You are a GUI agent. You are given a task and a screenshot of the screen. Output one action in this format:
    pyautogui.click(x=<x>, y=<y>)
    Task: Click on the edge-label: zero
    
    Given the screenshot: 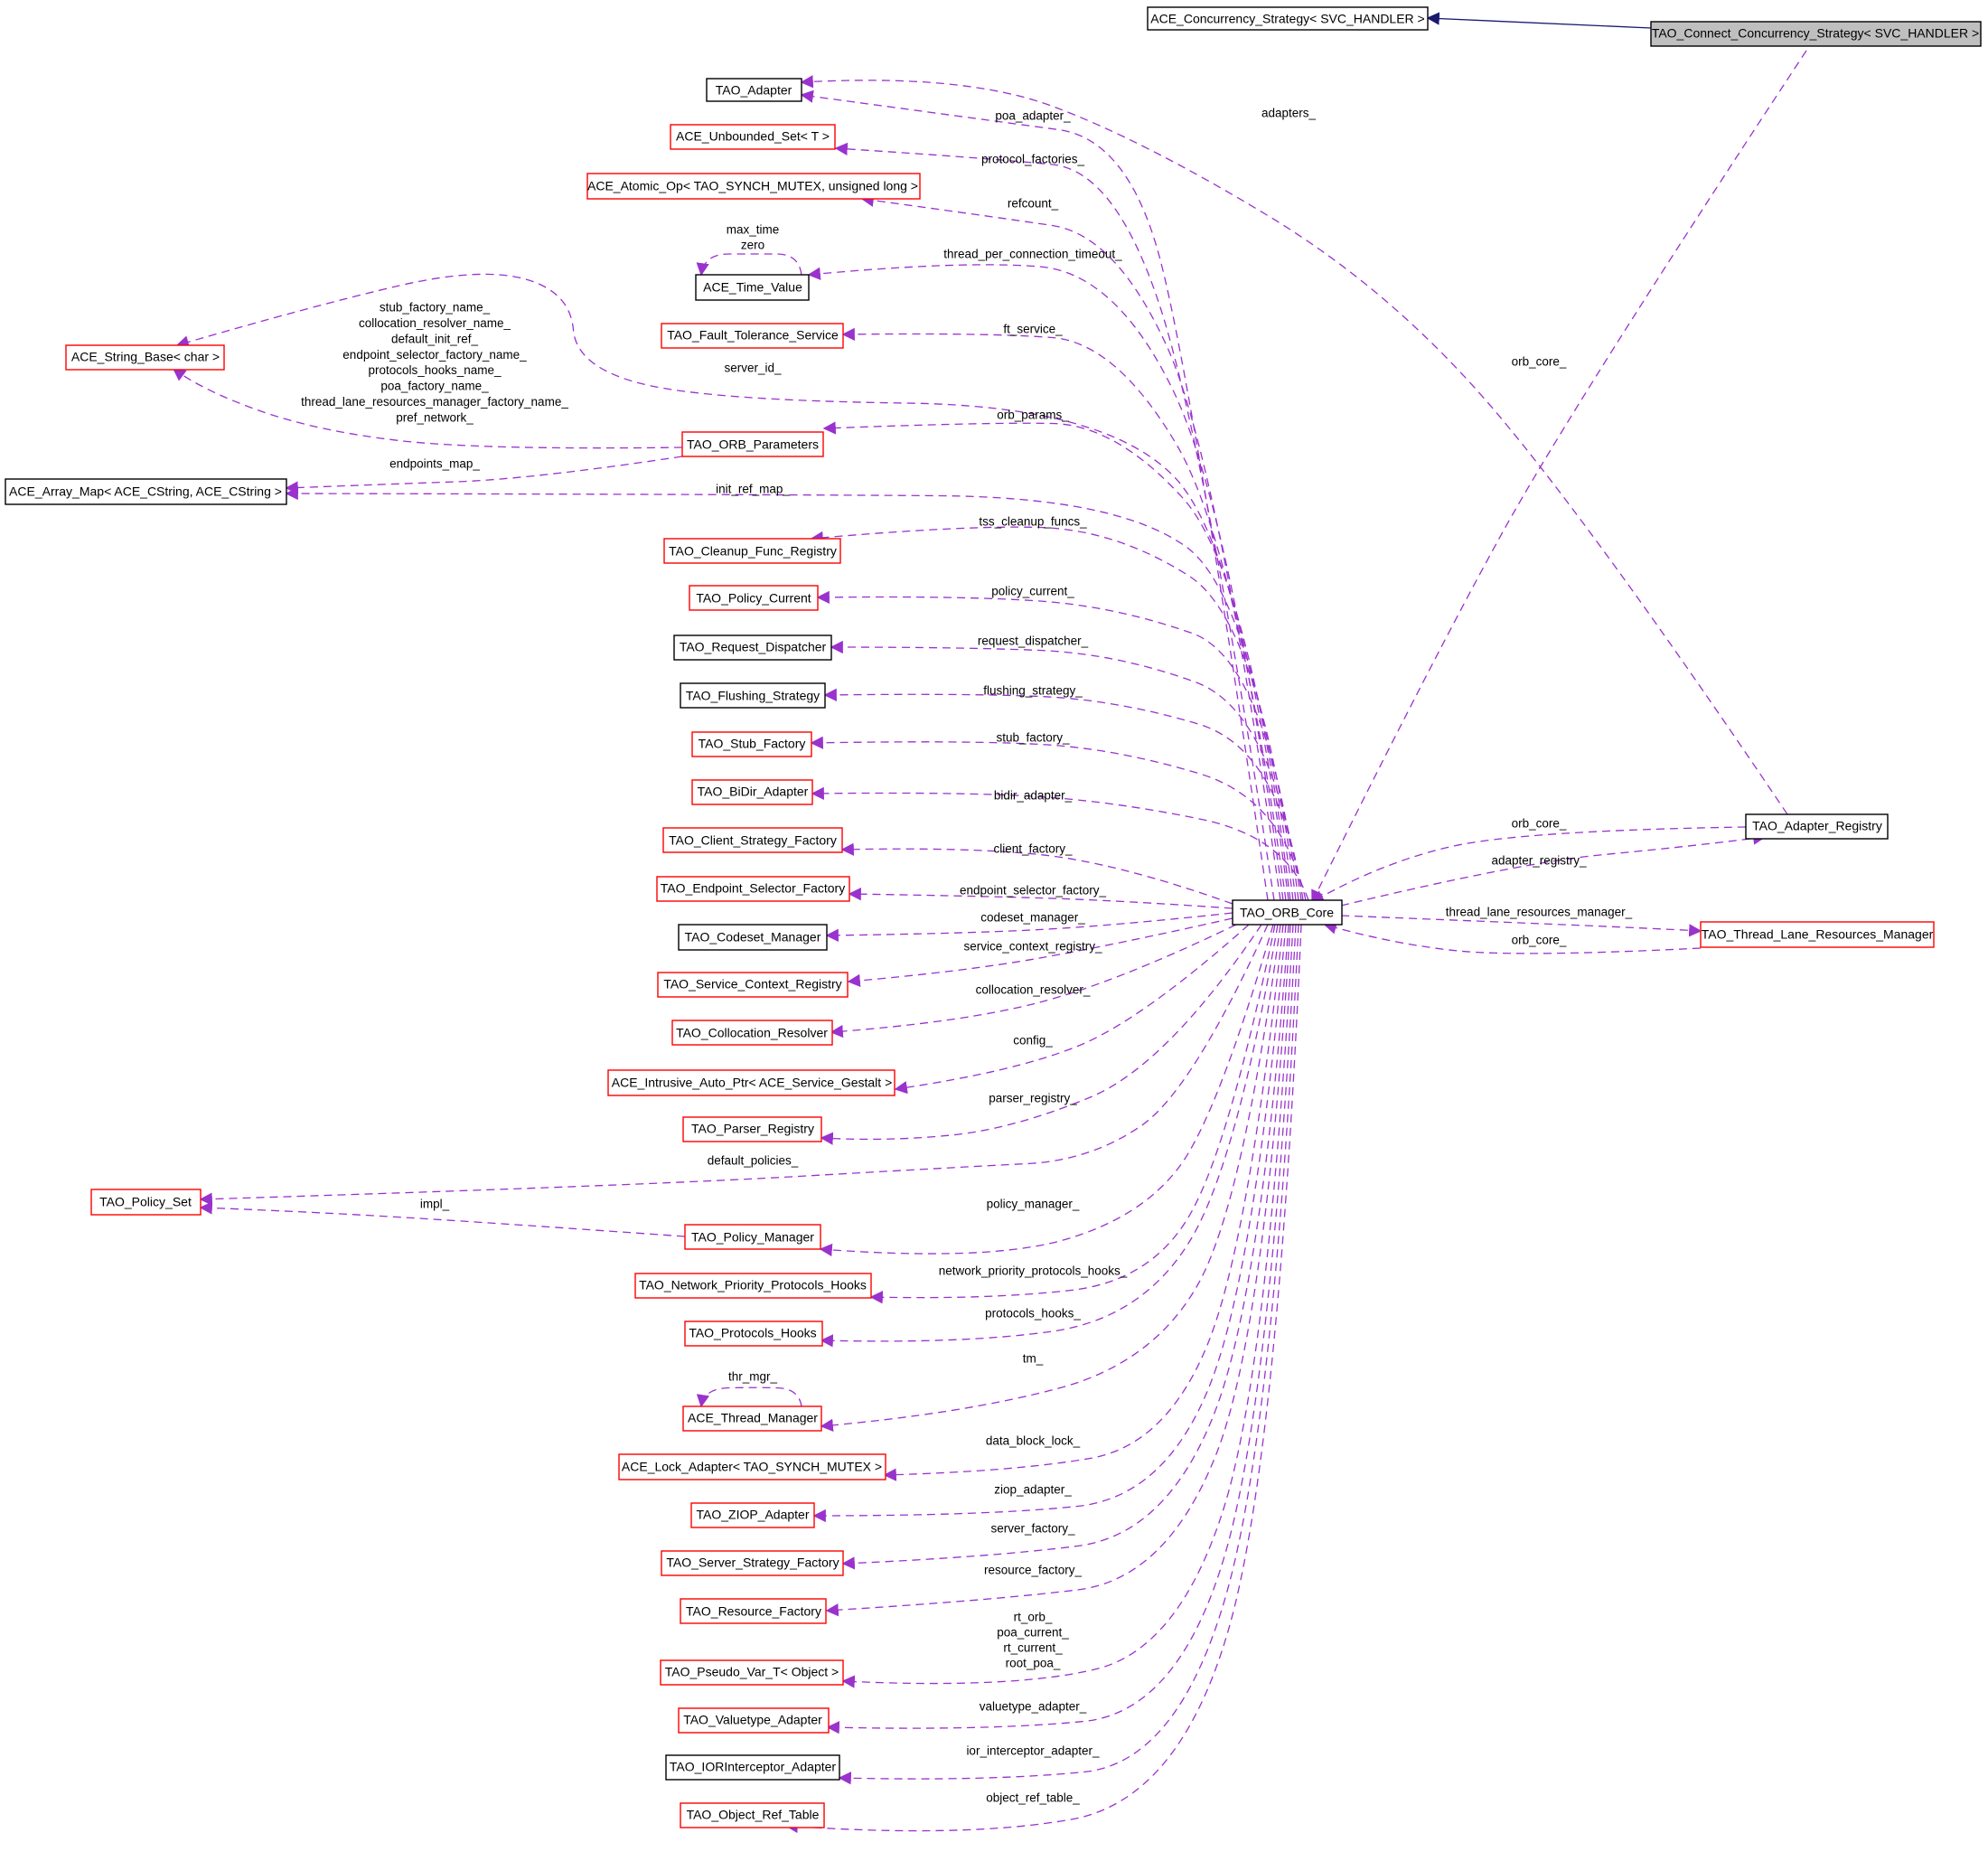 What is the action you would take?
    pyautogui.click(x=752, y=245)
    